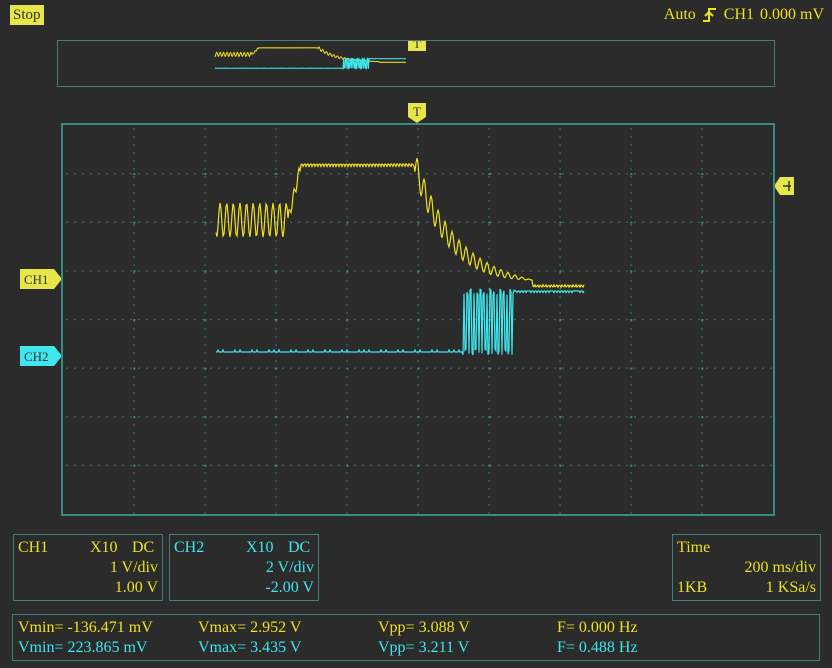 The height and width of the screenshot is (668, 832). I want to click on ch2-frequency: F= 0.488 Hz, so click(597, 647).